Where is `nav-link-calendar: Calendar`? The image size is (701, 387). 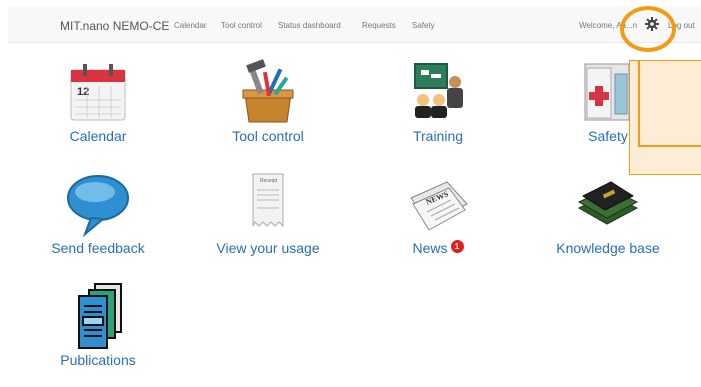
nav-link-calendar: Calendar is located at coordinates (190, 25).